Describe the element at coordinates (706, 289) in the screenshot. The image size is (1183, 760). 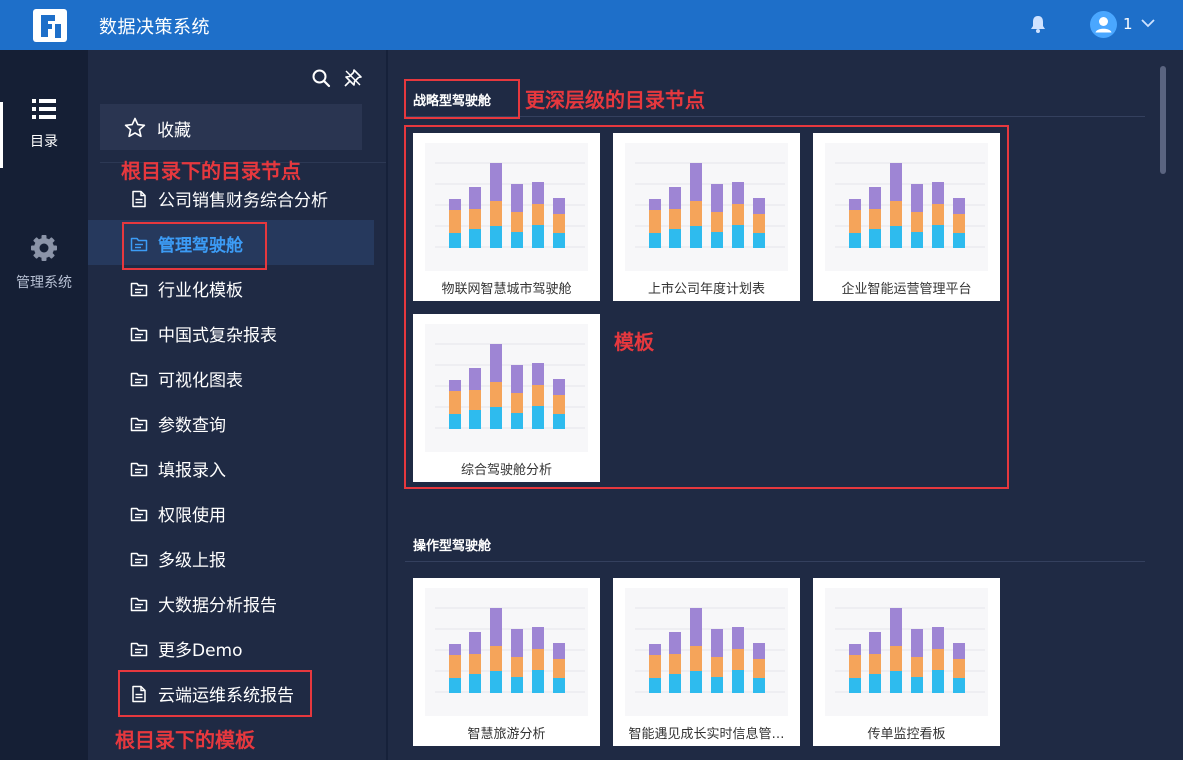
I see `template-card-label: 上市公司年度计划表` at that location.